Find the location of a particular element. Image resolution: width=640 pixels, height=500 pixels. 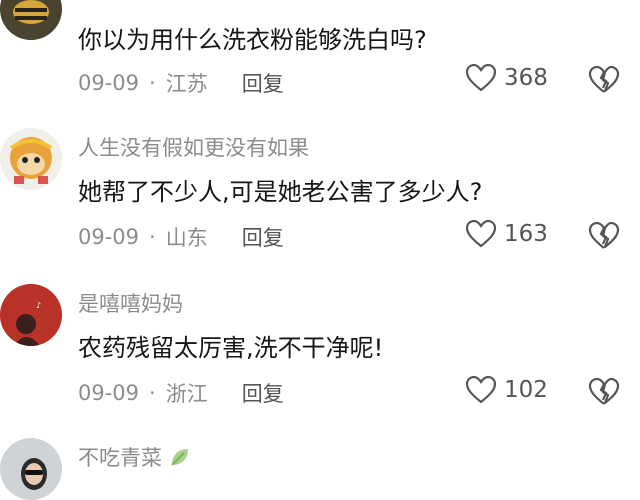

comment-meta: 09-09 · 江苏 回复 is located at coordinates (181, 83).